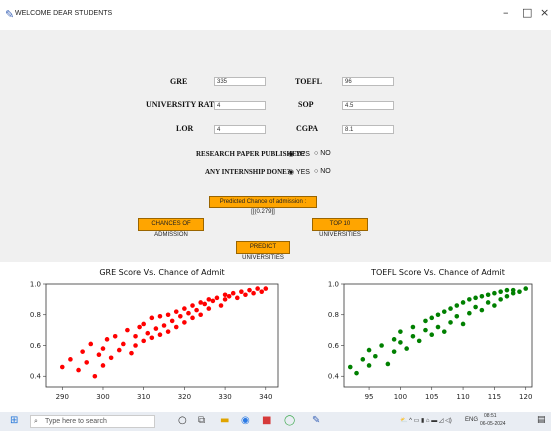 This screenshot has height=431, width=551. I want to click on toefl-input: 96, so click(368, 81).